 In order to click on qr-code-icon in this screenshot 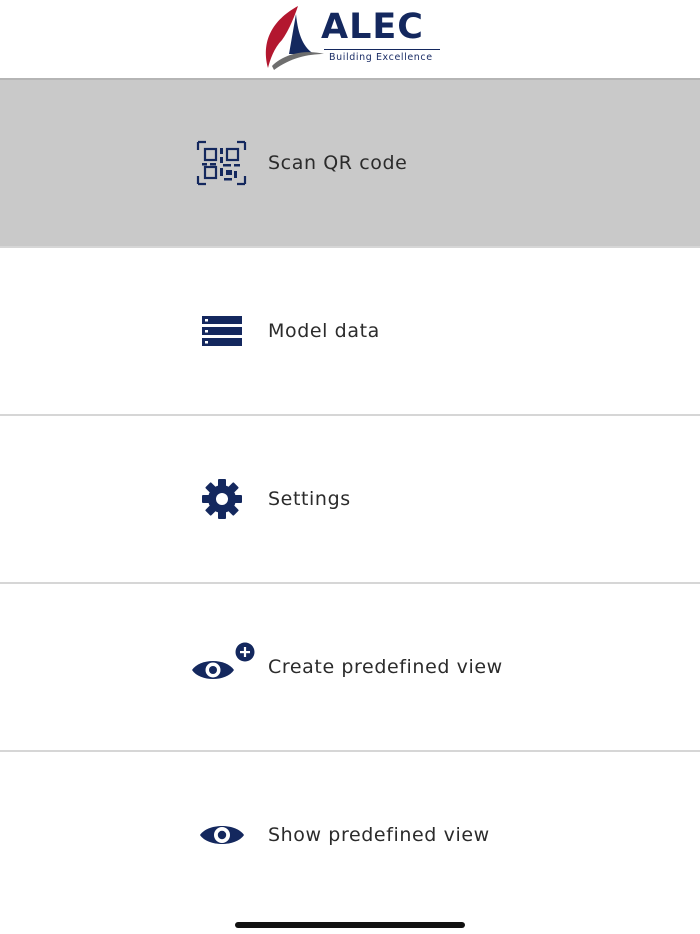, I will do `click(220, 163)`.